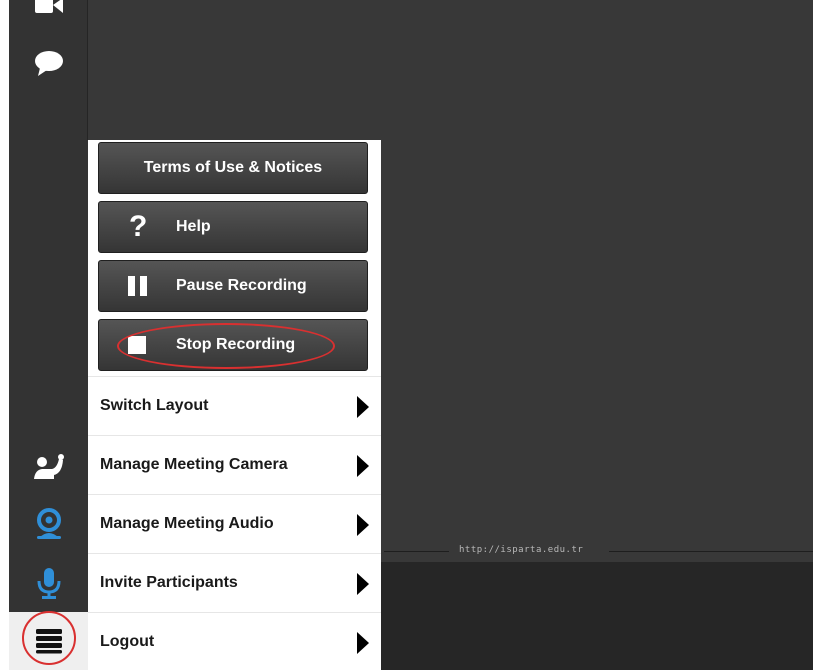 This screenshot has height=670, width=813. I want to click on terms-of-use-label: Terms of Use & Notices, so click(233, 167).